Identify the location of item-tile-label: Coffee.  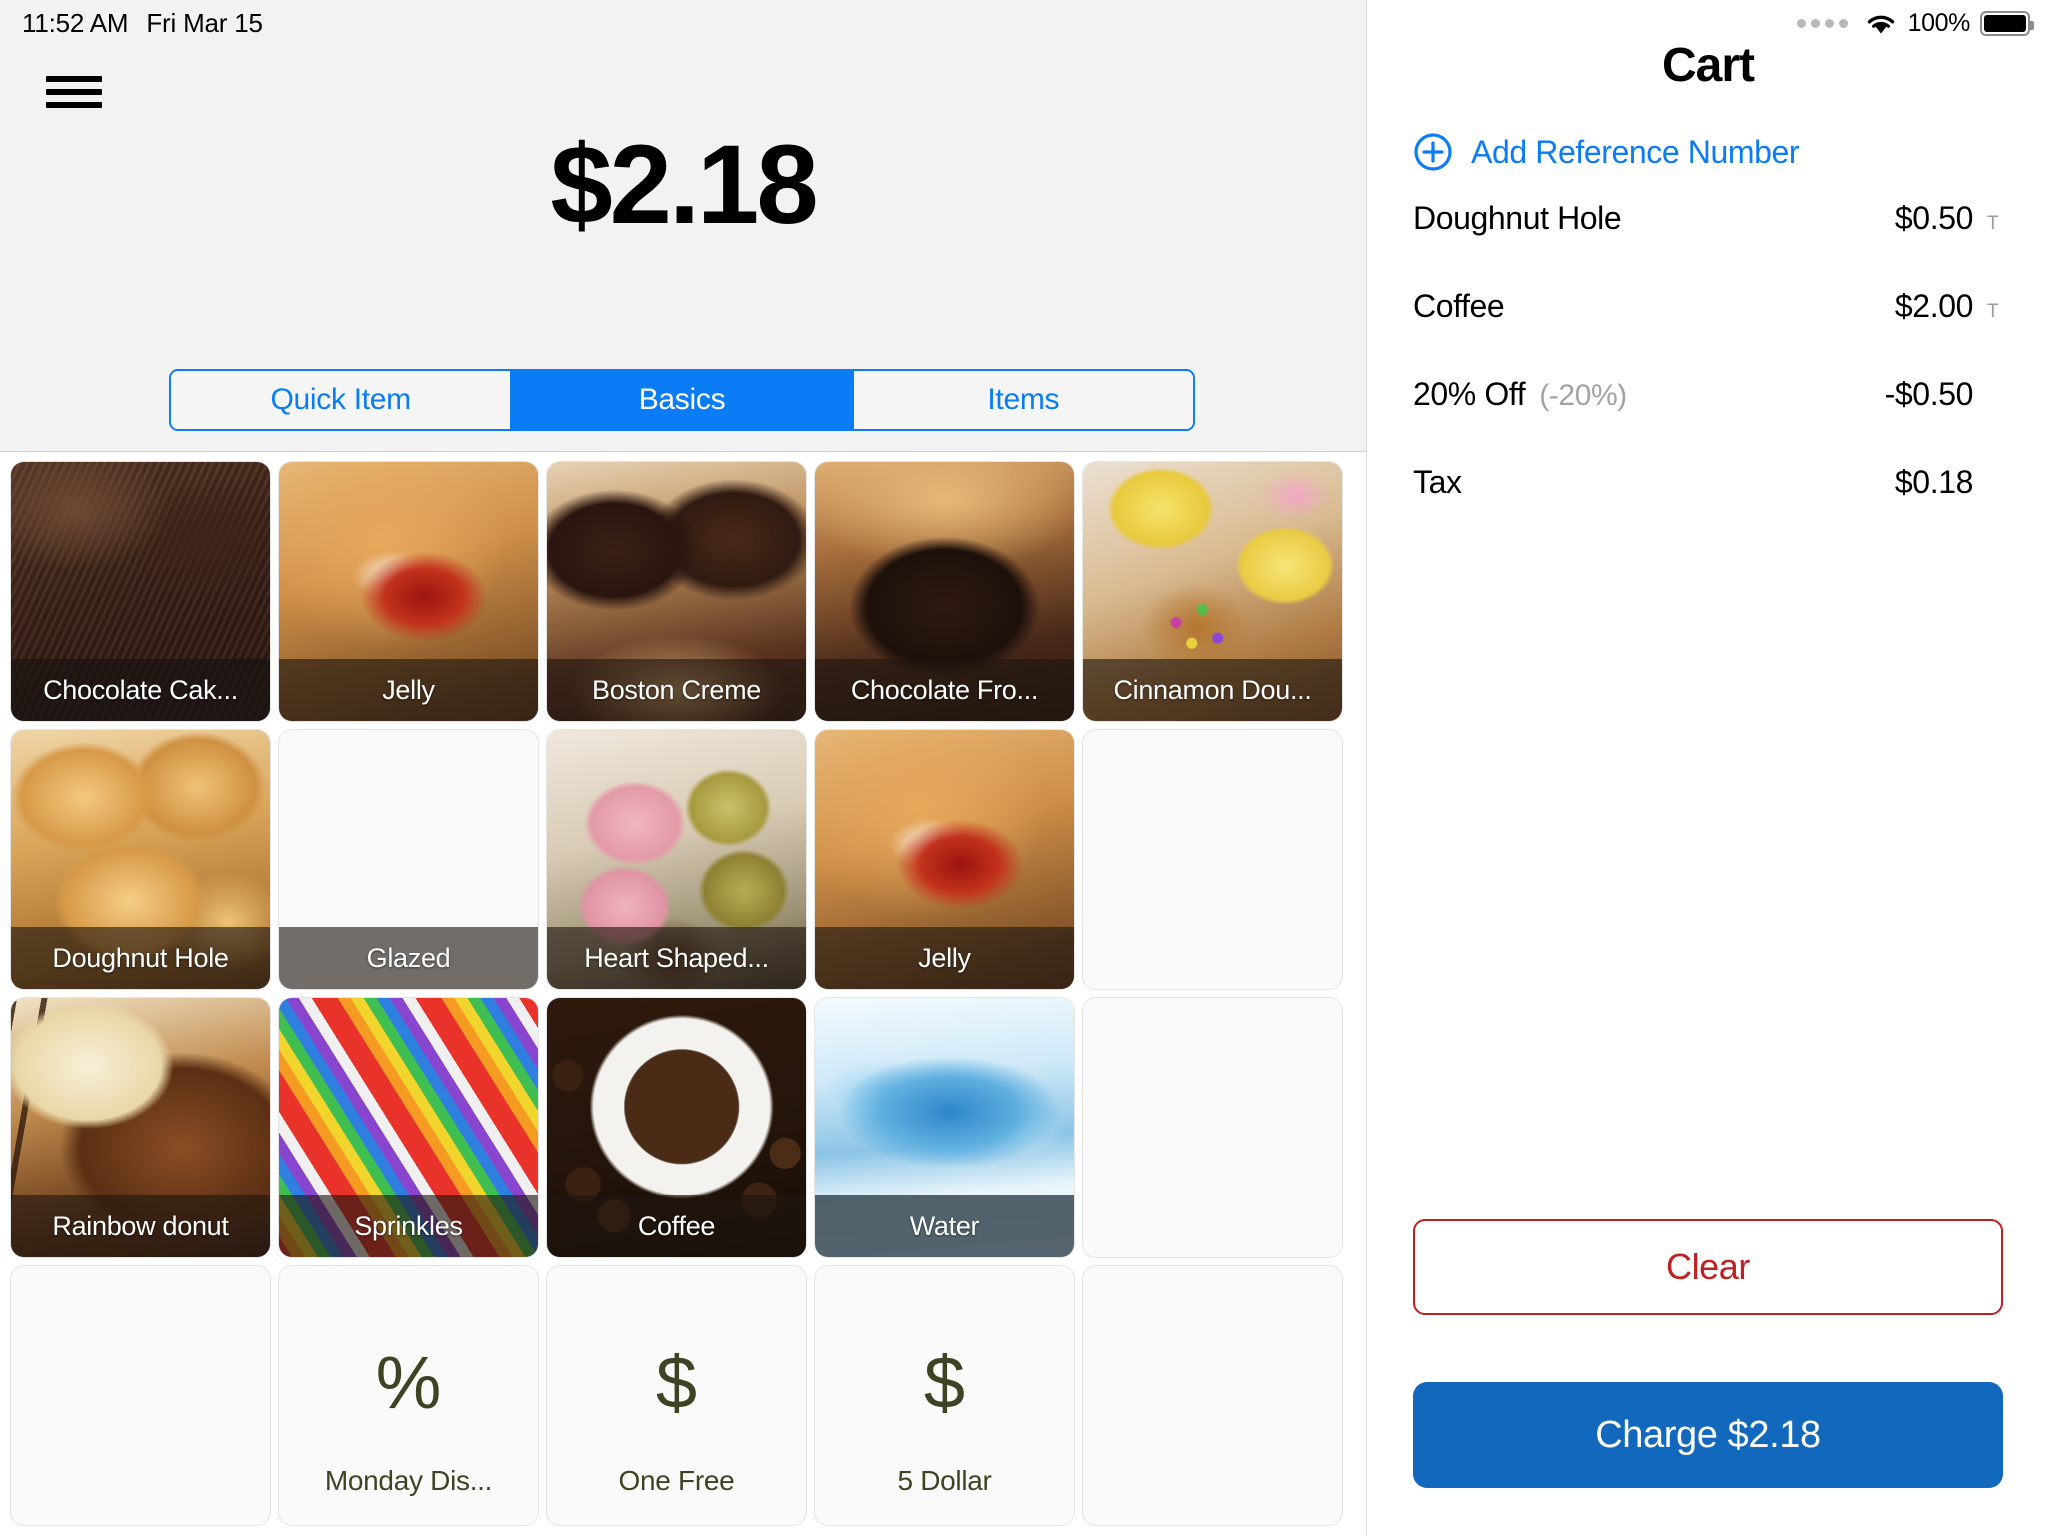
(676, 1226).